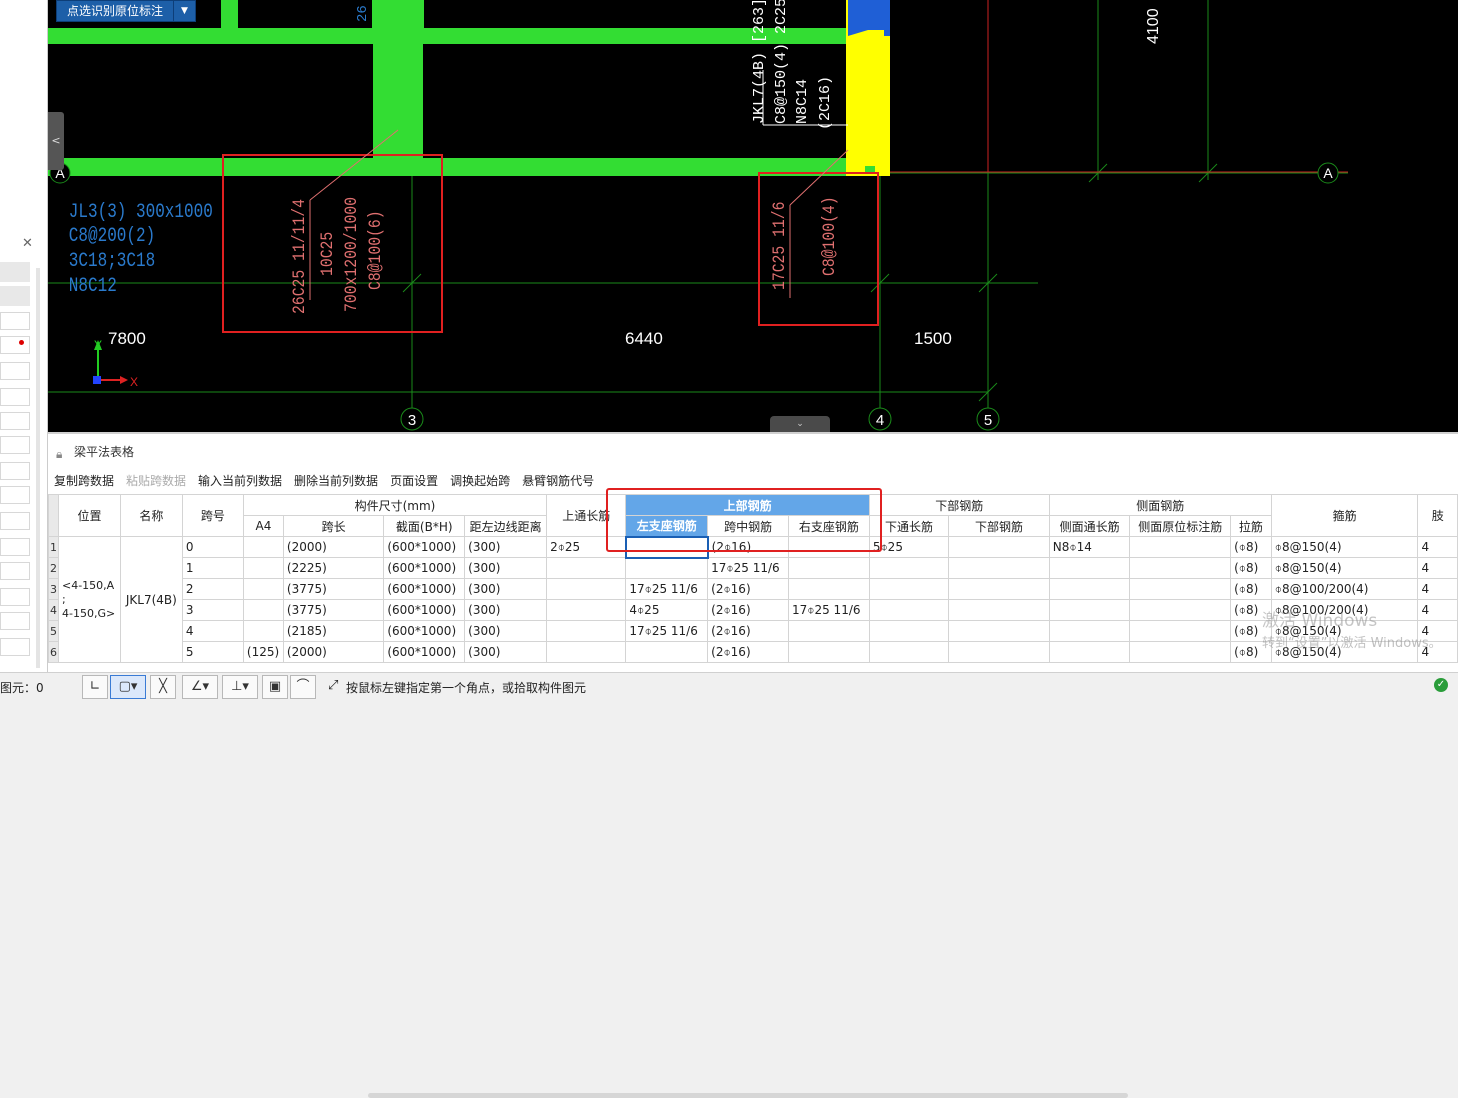  Describe the element at coordinates (156, 480) in the screenshot. I see `paste-span-button: 粘贴跨数据` at that location.